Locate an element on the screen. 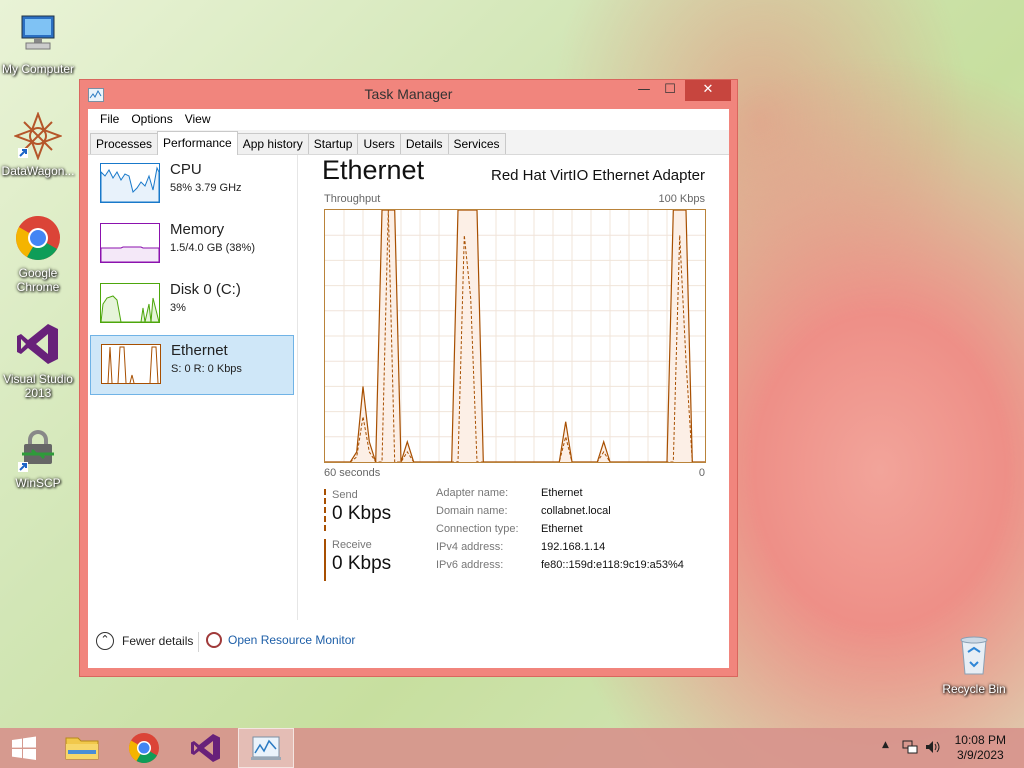 This screenshot has width=1024, height=768. menu-view: View is located at coordinates (198, 119).